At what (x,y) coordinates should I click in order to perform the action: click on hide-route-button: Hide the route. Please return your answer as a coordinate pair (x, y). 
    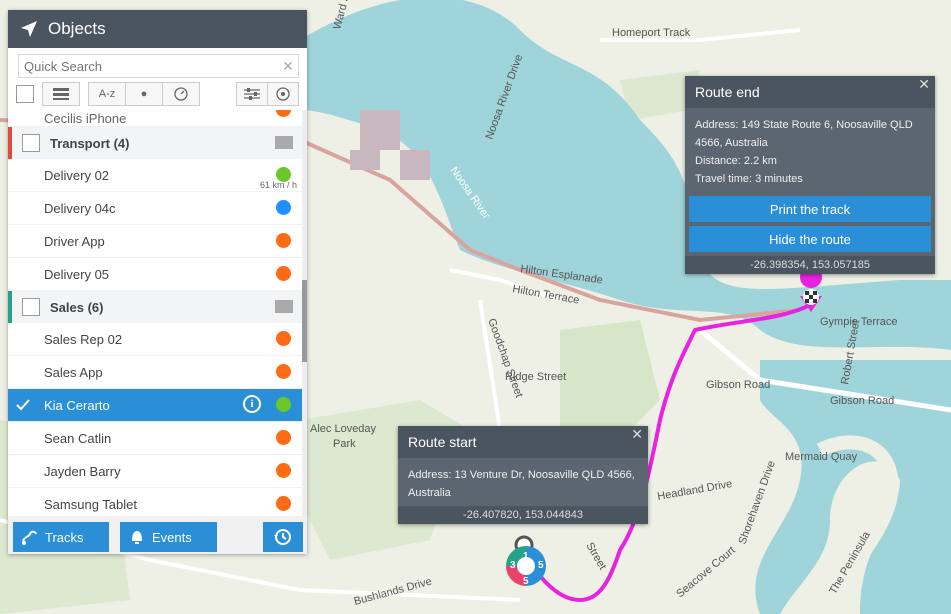
    Looking at the image, I should click on (810, 239).